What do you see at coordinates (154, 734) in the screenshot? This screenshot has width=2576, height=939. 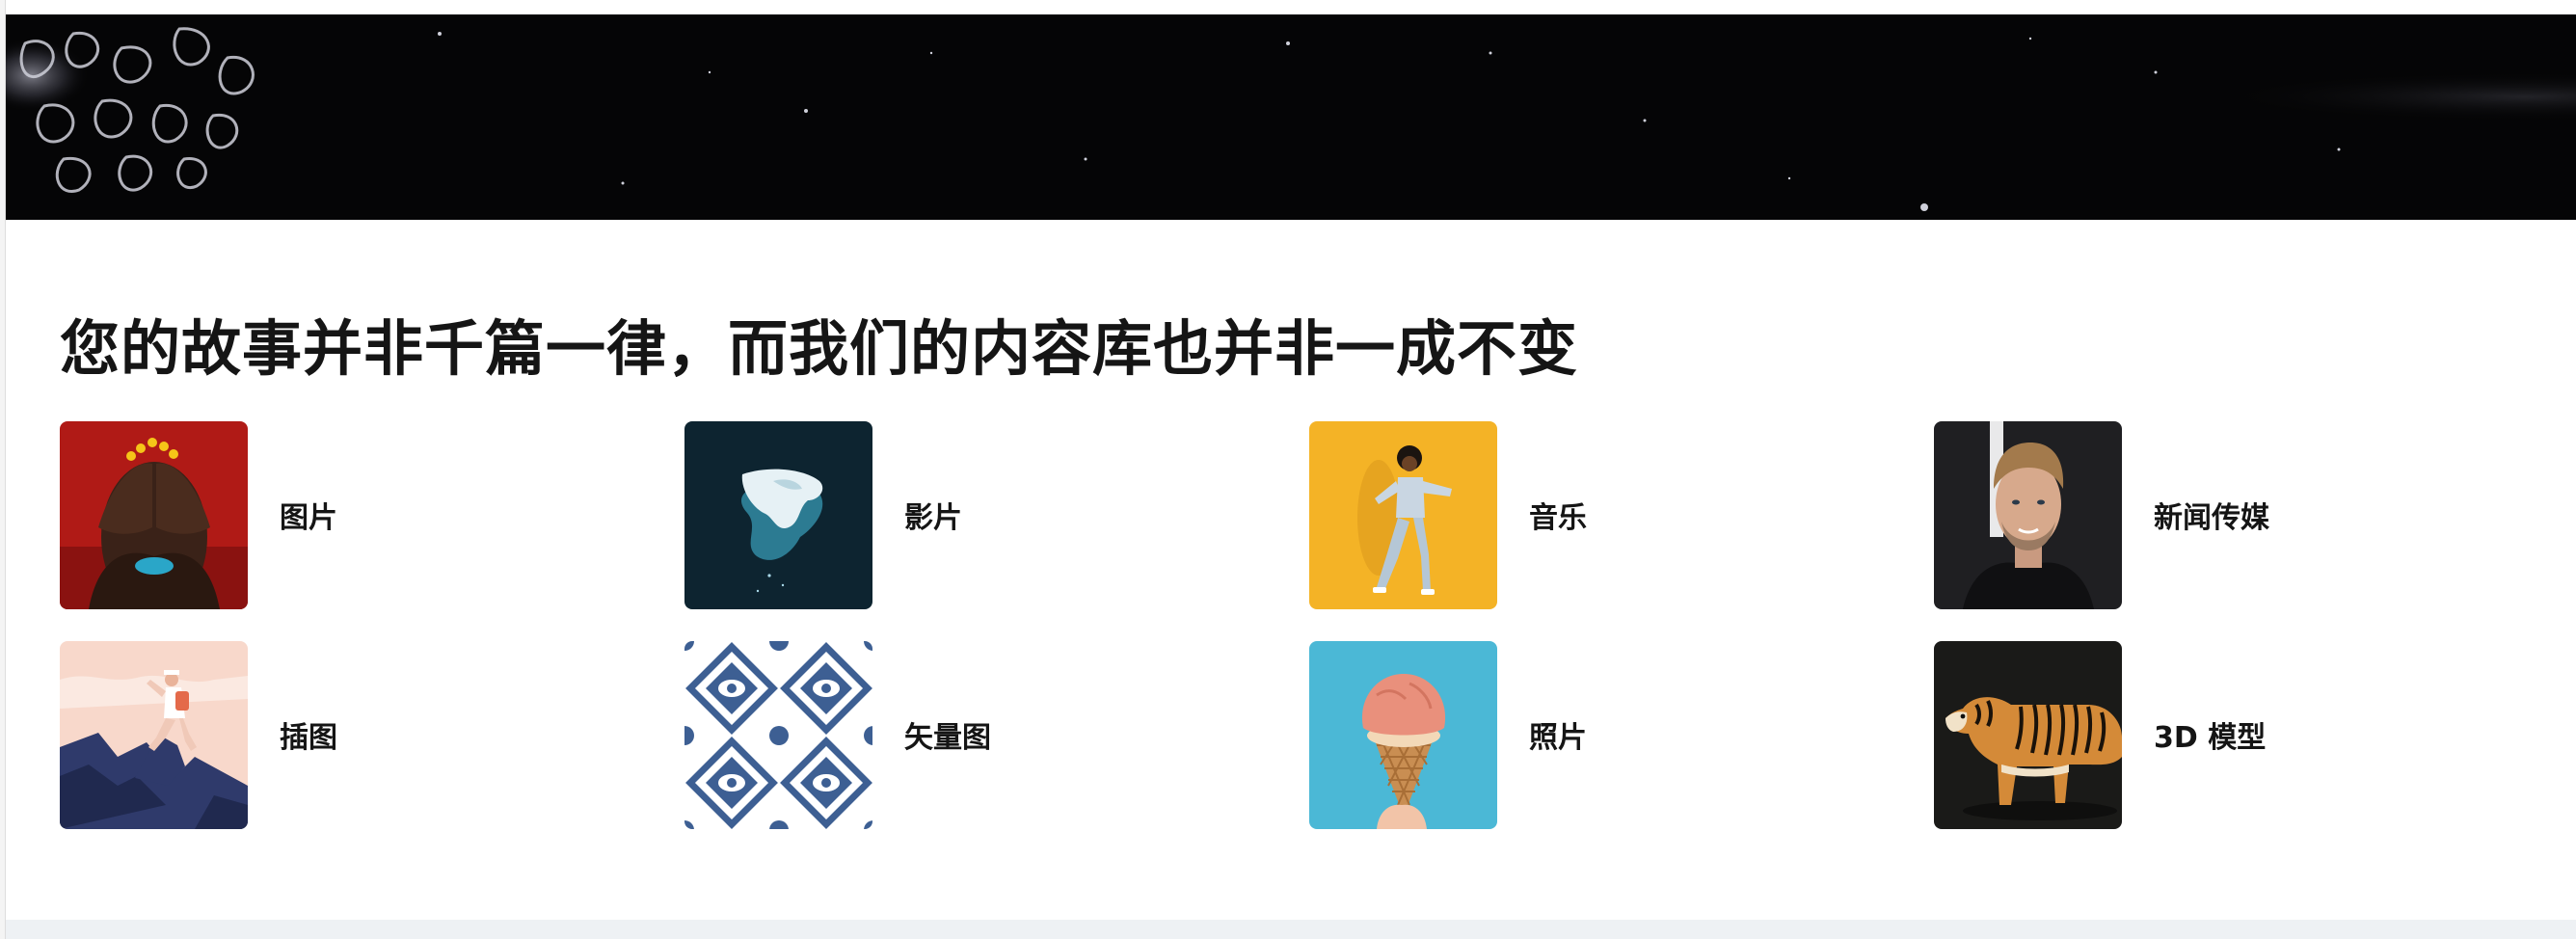 I see `hiker-illustration-image` at bounding box center [154, 734].